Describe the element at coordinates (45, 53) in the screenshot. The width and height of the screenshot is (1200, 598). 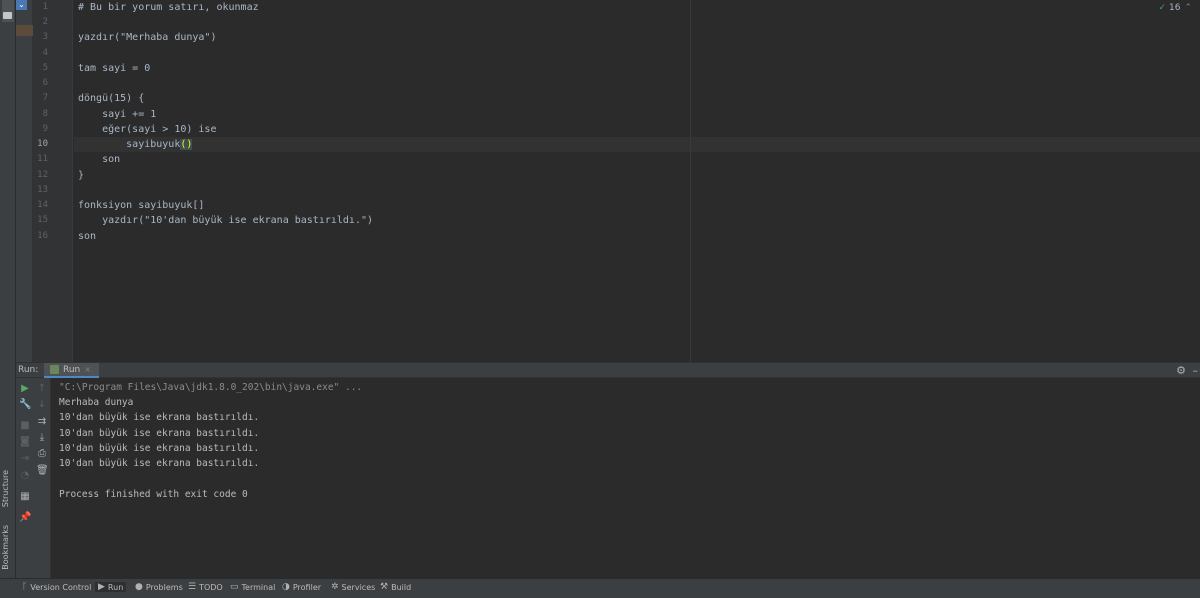
I see `line-number: 4` at that location.